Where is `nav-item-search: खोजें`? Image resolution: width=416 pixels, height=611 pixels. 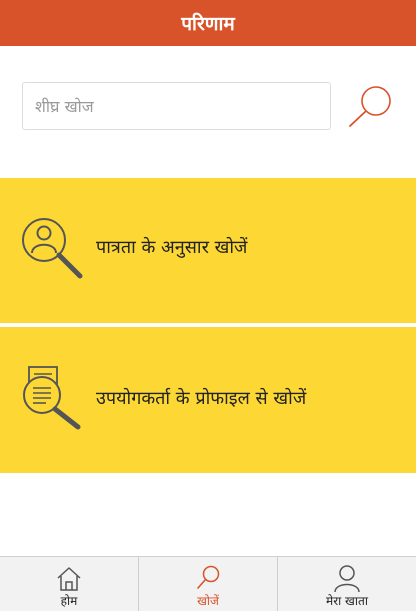
nav-item-search: खोजें is located at coordinates (207, 584).